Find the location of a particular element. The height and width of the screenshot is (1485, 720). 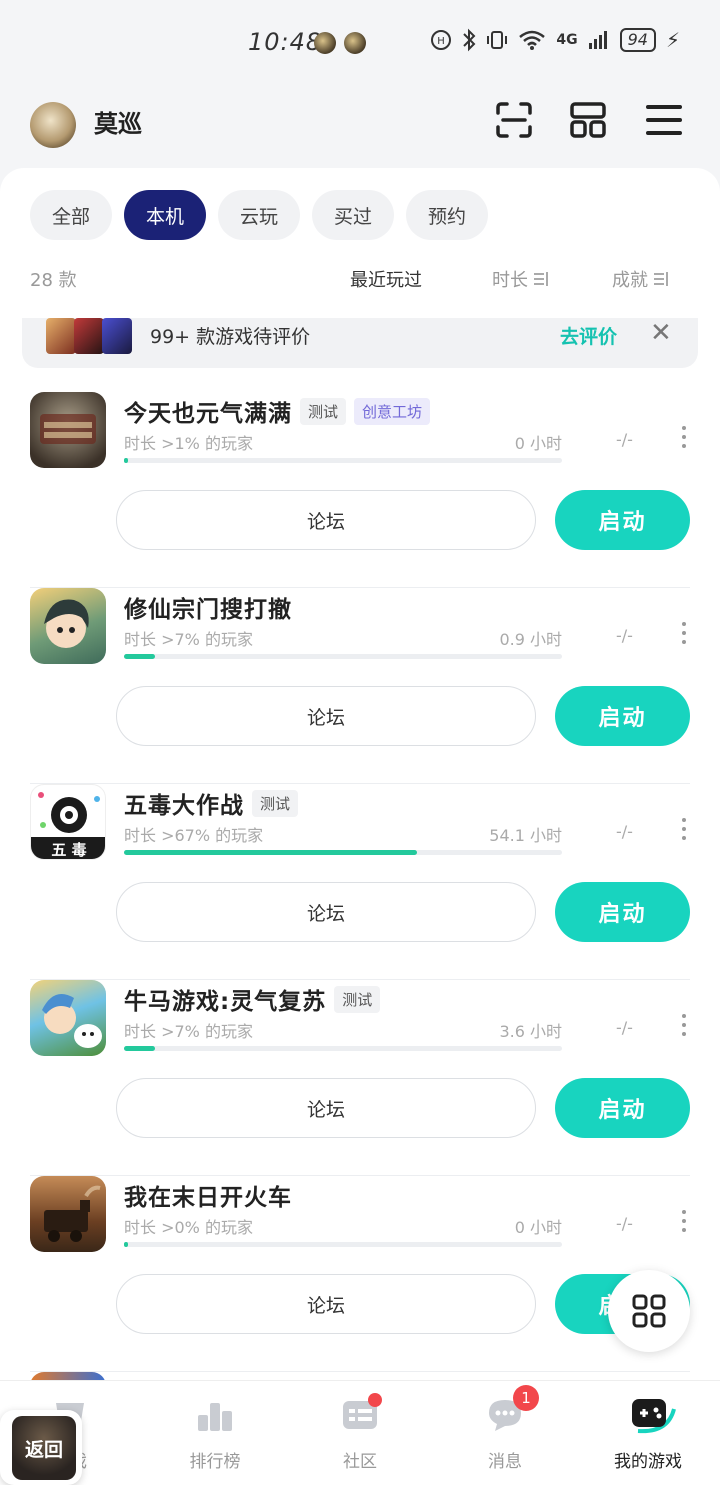

tab-reserved: 预约 is located at coordinates (447, 215).